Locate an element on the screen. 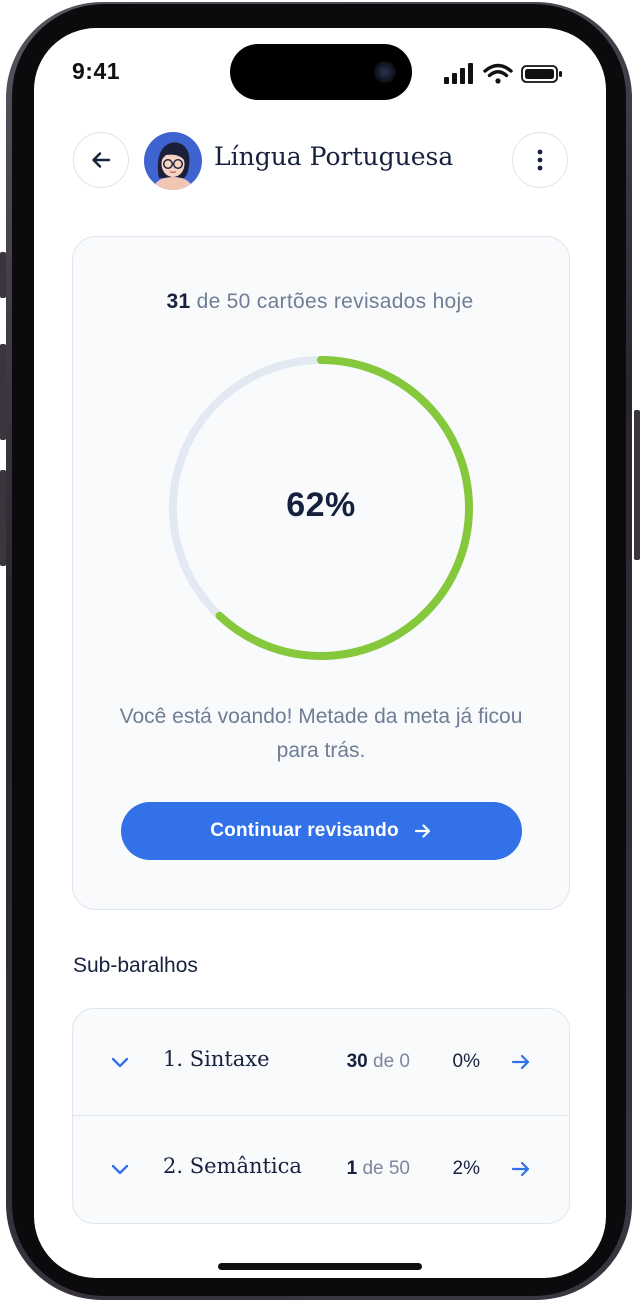 The image size is (640, 1305). volume-up-button is located at coordinates (3, 392).